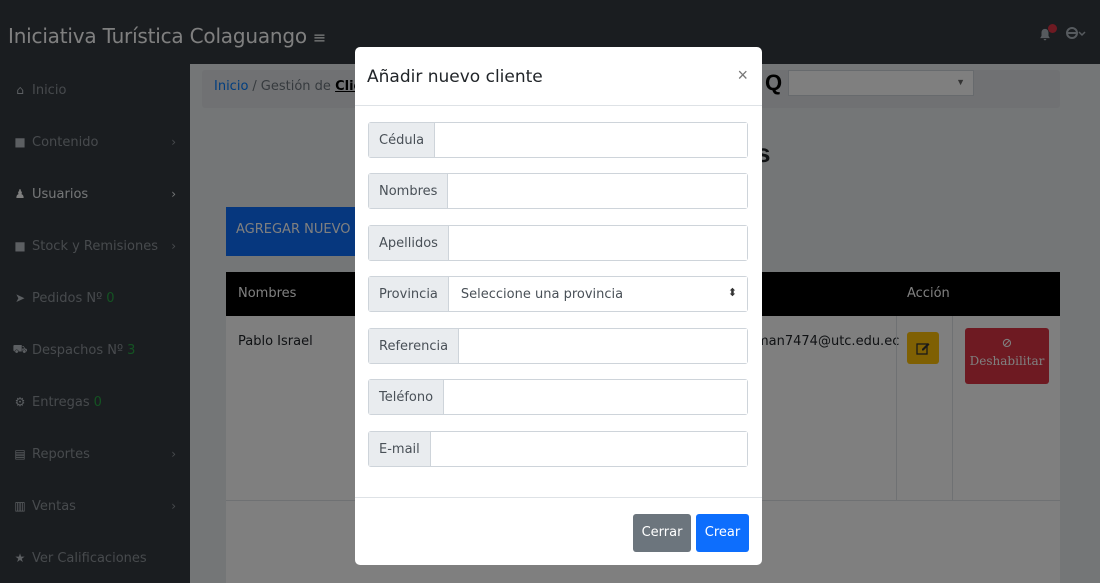  I want to click on referencia-field: Referencia, so click(558, 346).